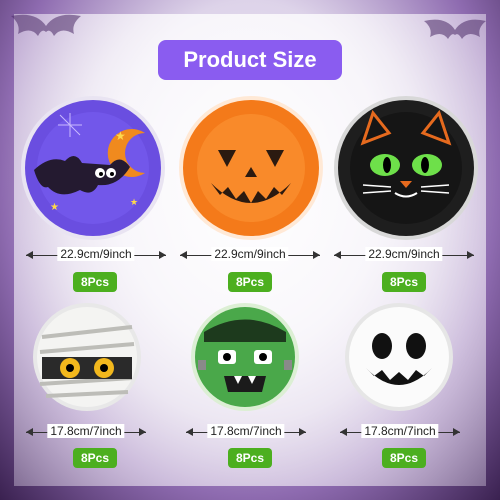 The width and height of the screenshot is (500, 500). I want to click on frankenstein-plate-image, so click(245, 357).